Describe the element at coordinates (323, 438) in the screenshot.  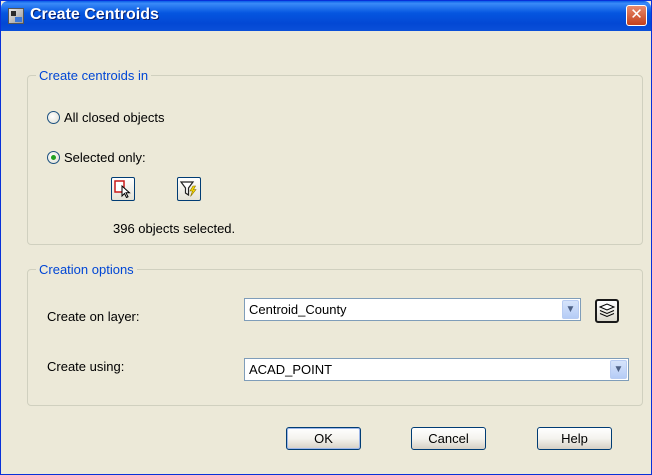
I see `ok-button: OK` at that location.